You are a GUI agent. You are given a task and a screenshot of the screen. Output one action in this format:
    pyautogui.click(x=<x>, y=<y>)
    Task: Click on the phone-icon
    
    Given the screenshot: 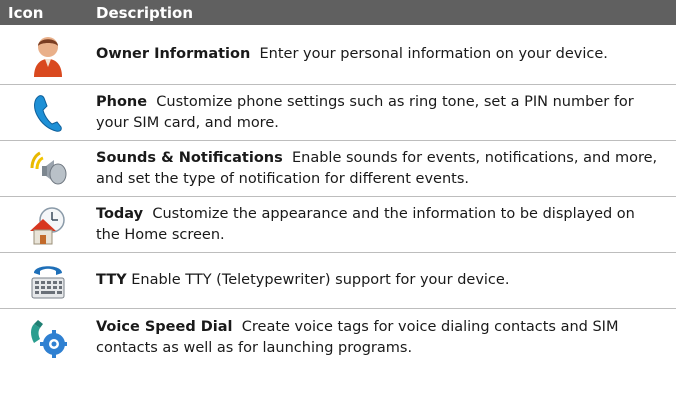 What is the action you would take?
    pyautogui.click(x=48, y=113)
    